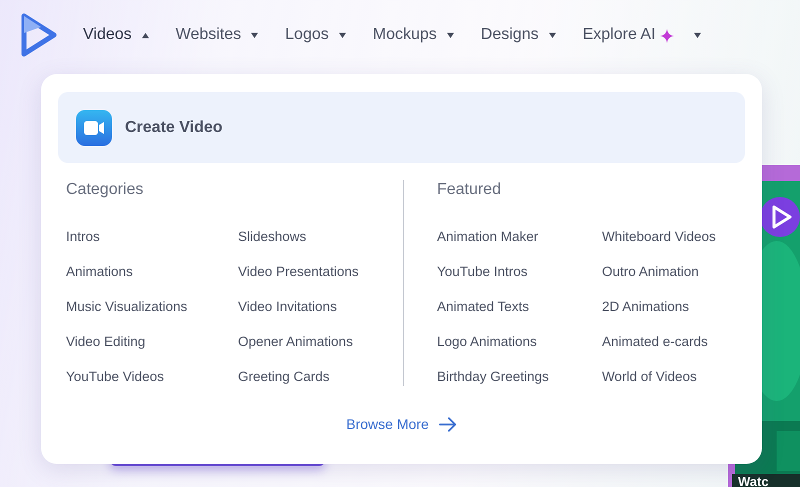 The height and width of the screenshot is (487, 800). I want to click on nav-menu-item: Videos, so click(116, 35).